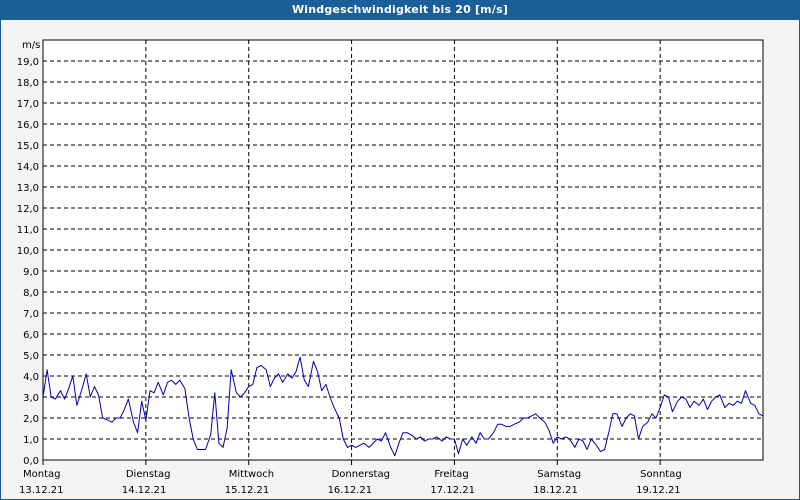  I want to click on y-tick-label: 10,0, so click(28, 251).